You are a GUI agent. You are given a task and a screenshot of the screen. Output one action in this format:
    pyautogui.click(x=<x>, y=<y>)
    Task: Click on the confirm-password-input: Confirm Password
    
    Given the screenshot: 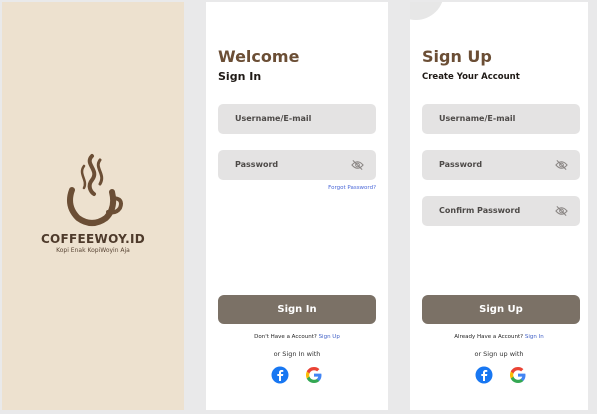 What is the action you would take?
    pyautogui.click(x=501, y=211)
    